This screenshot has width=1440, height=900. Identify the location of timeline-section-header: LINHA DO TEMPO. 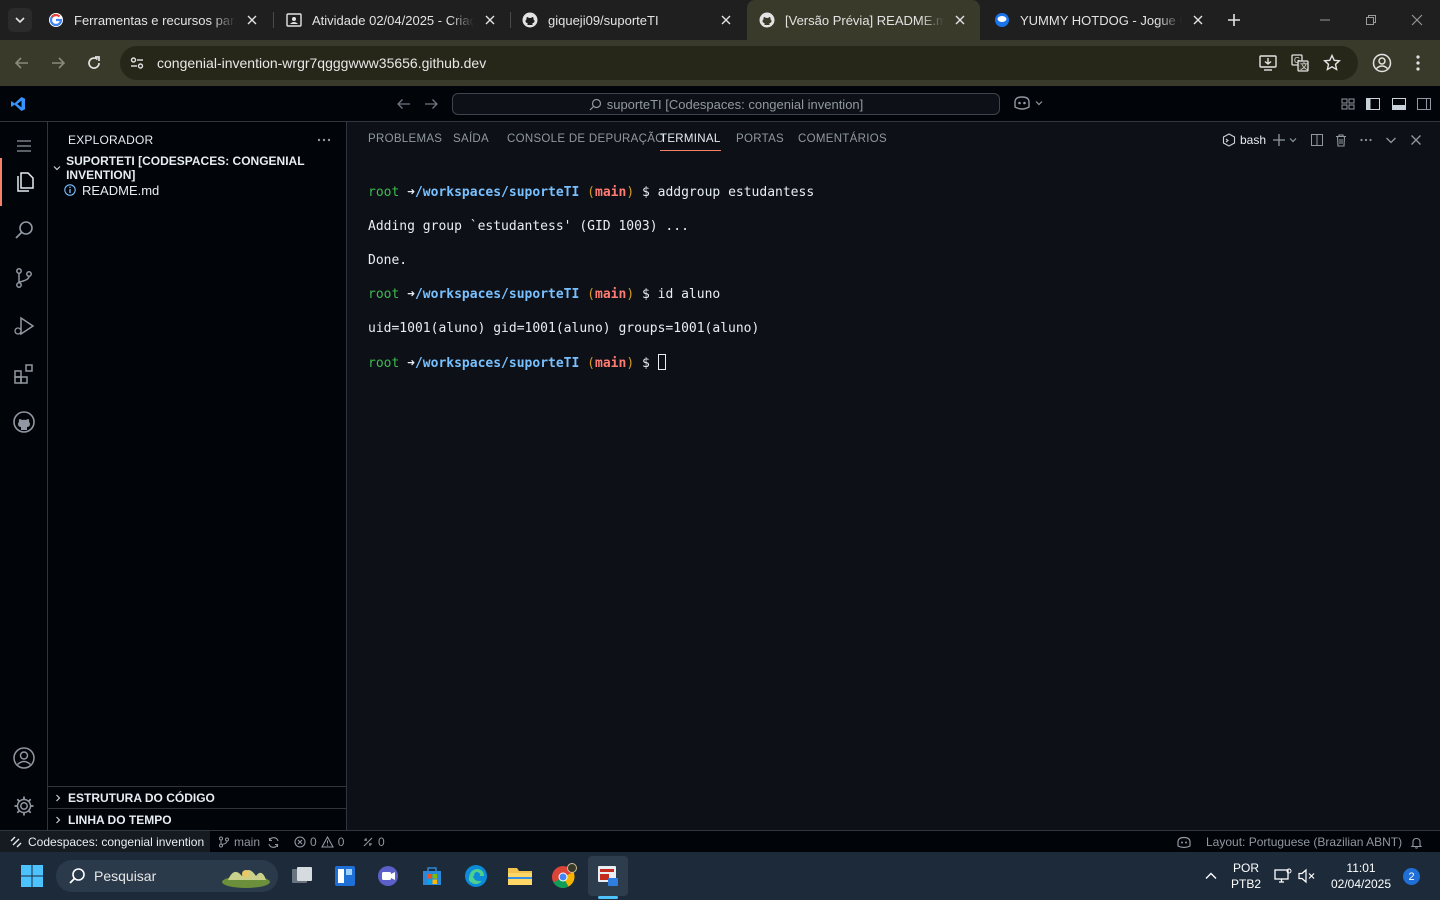
(197, 819).